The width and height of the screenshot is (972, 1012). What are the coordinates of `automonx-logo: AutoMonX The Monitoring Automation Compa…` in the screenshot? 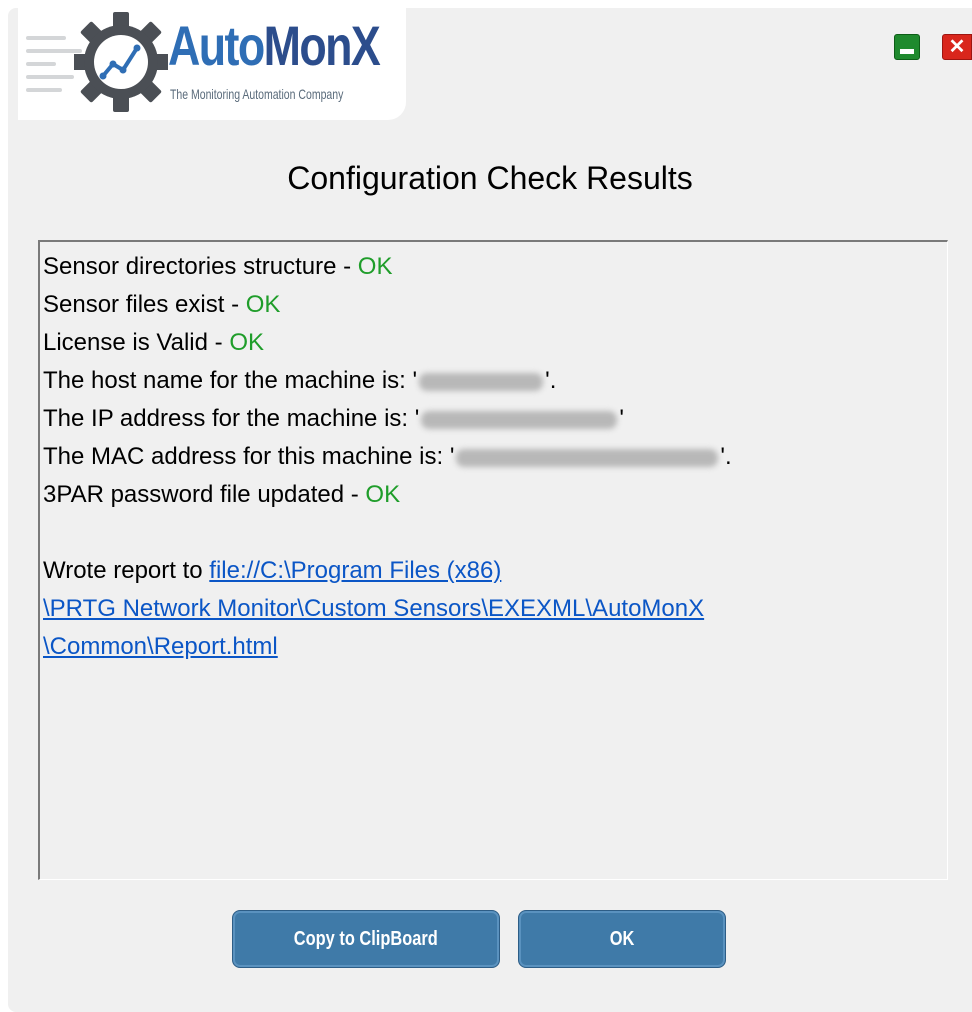 It's located at (212, 64).